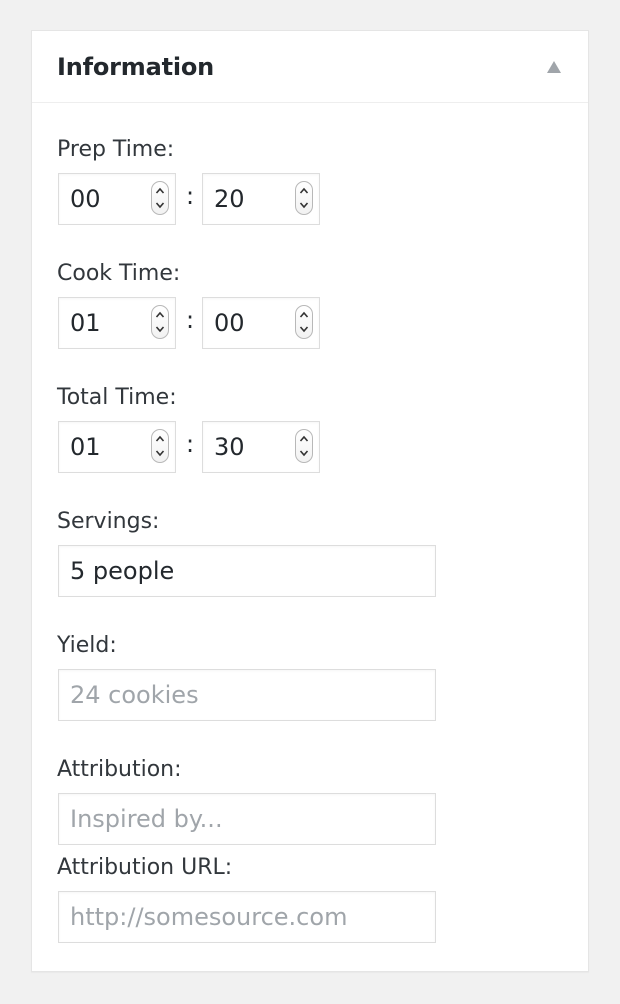 This screenshot has height=1004, width=620. I want to click on cook-time-hours-spinner, so click(160, 322).